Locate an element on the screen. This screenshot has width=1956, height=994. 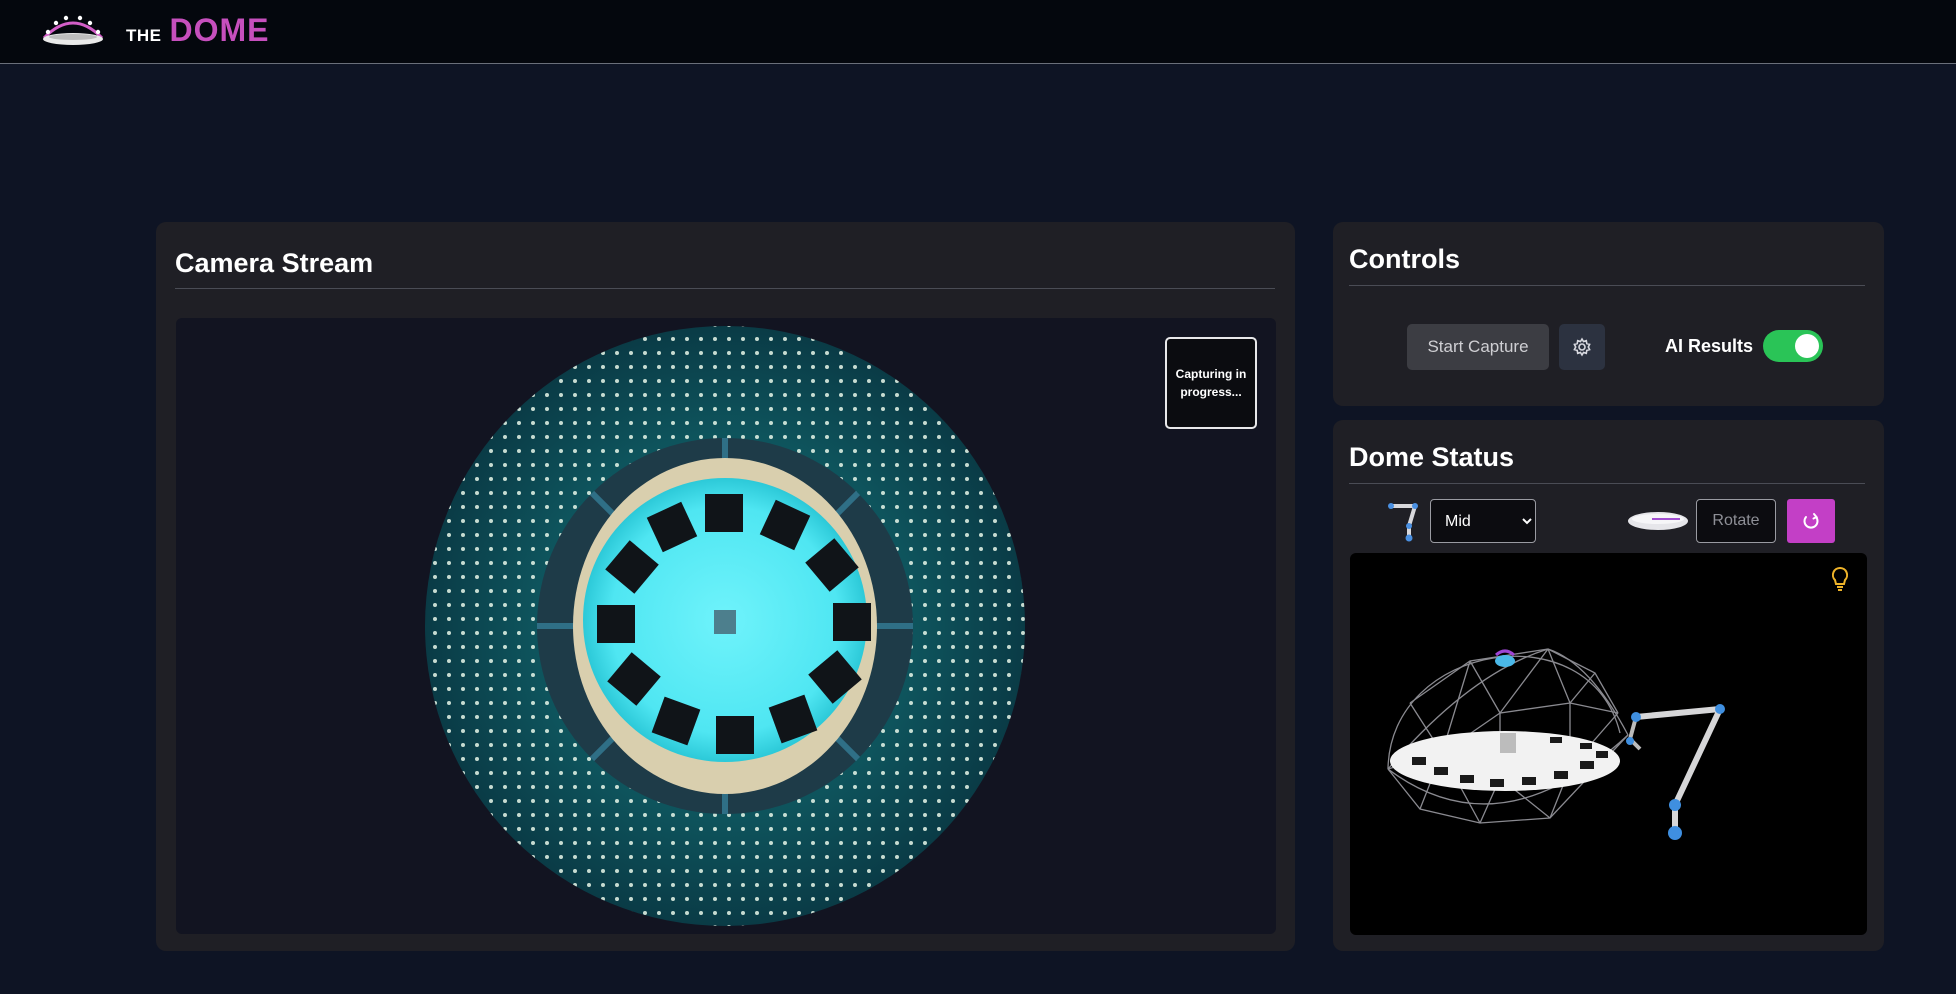
camera-divider is located at coordinates (725, 288).